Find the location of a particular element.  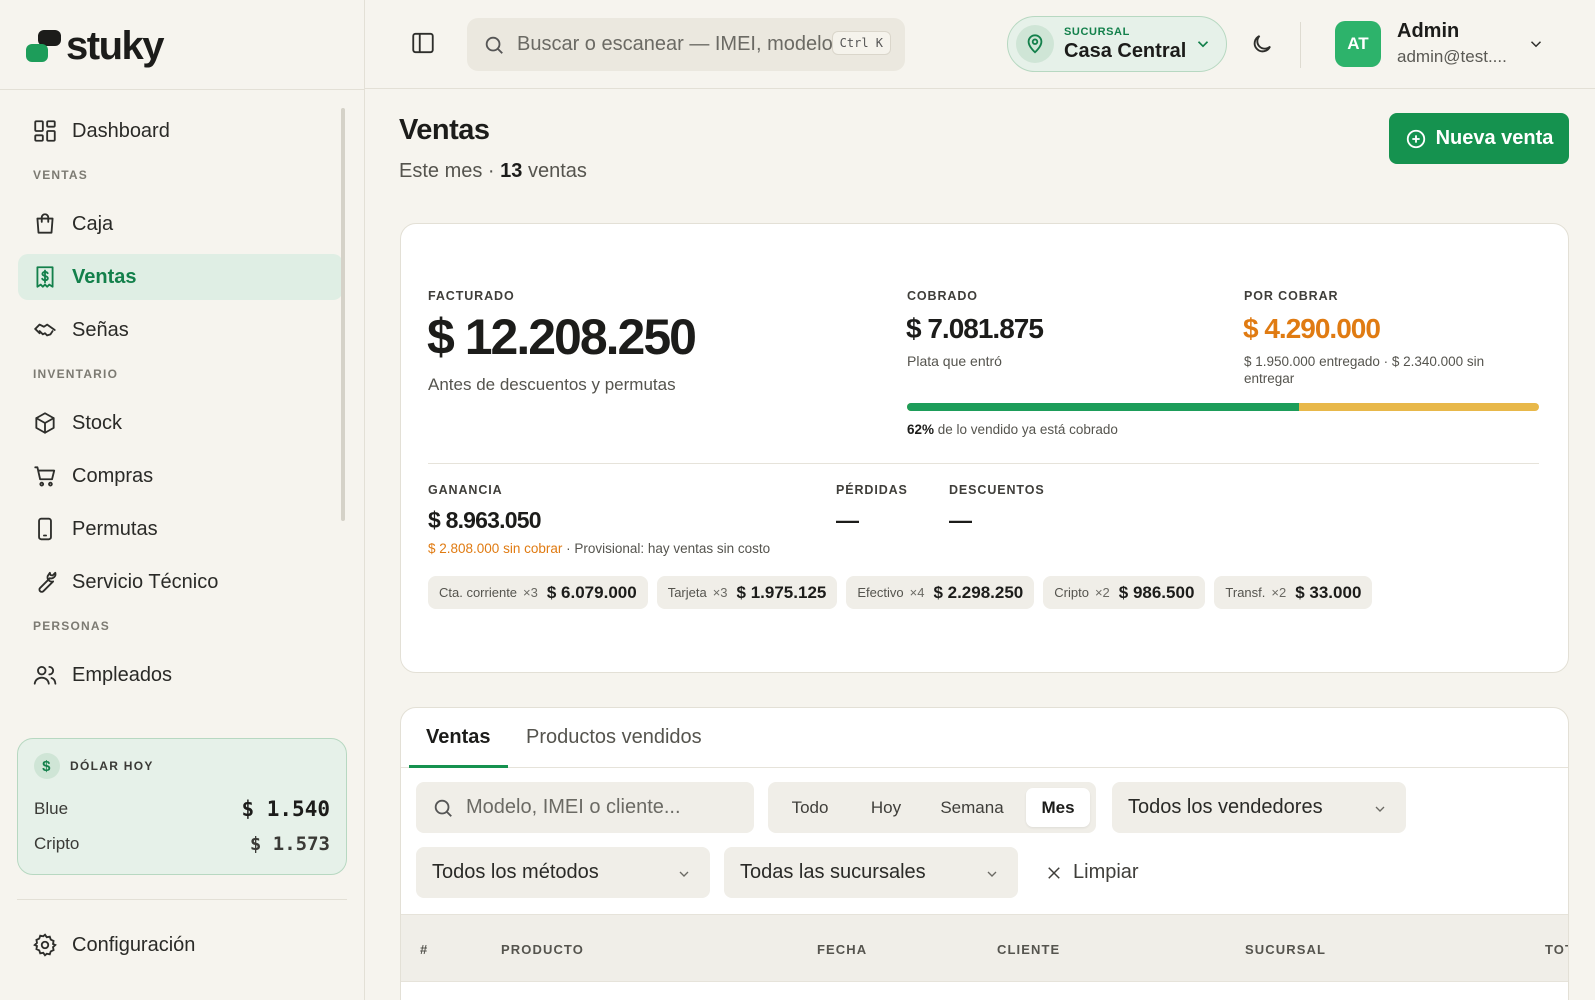

sidebar-item-permutas: Permutas is located at coordinates (180, 529).